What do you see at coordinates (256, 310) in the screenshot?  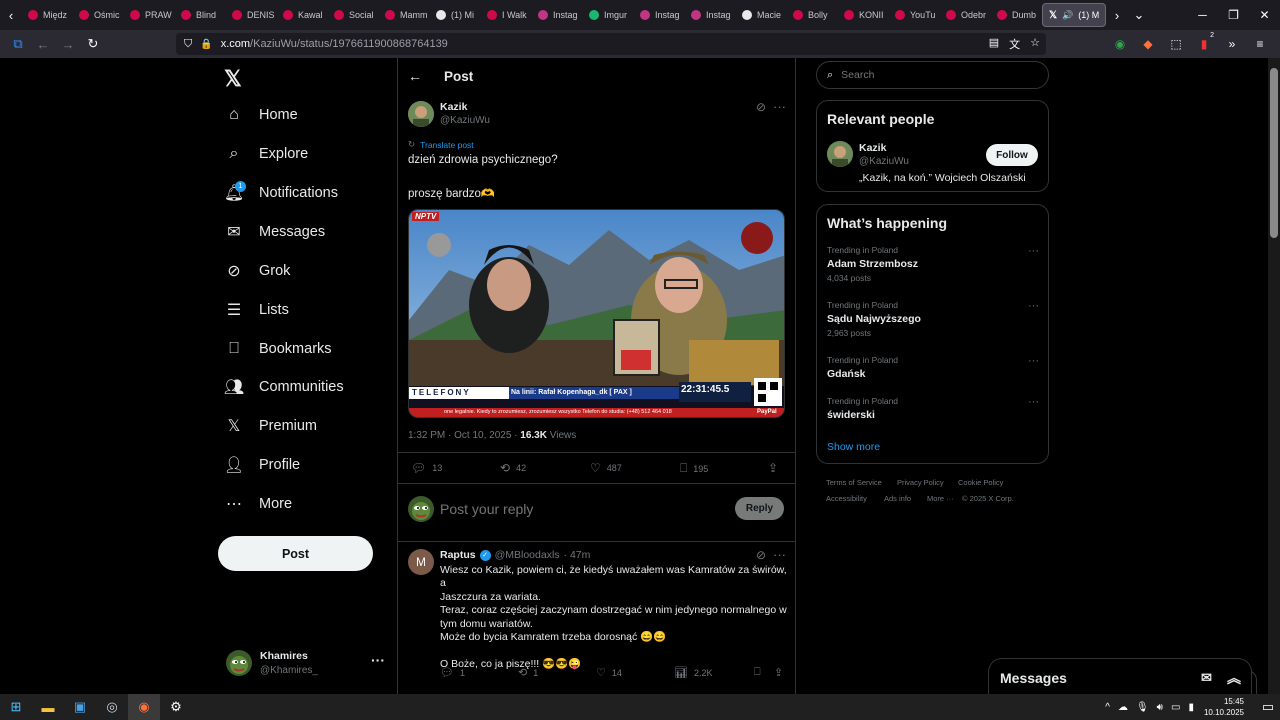 I see `sidebar-item-lists: ☰ Lists` at bounding box center [256, 310].